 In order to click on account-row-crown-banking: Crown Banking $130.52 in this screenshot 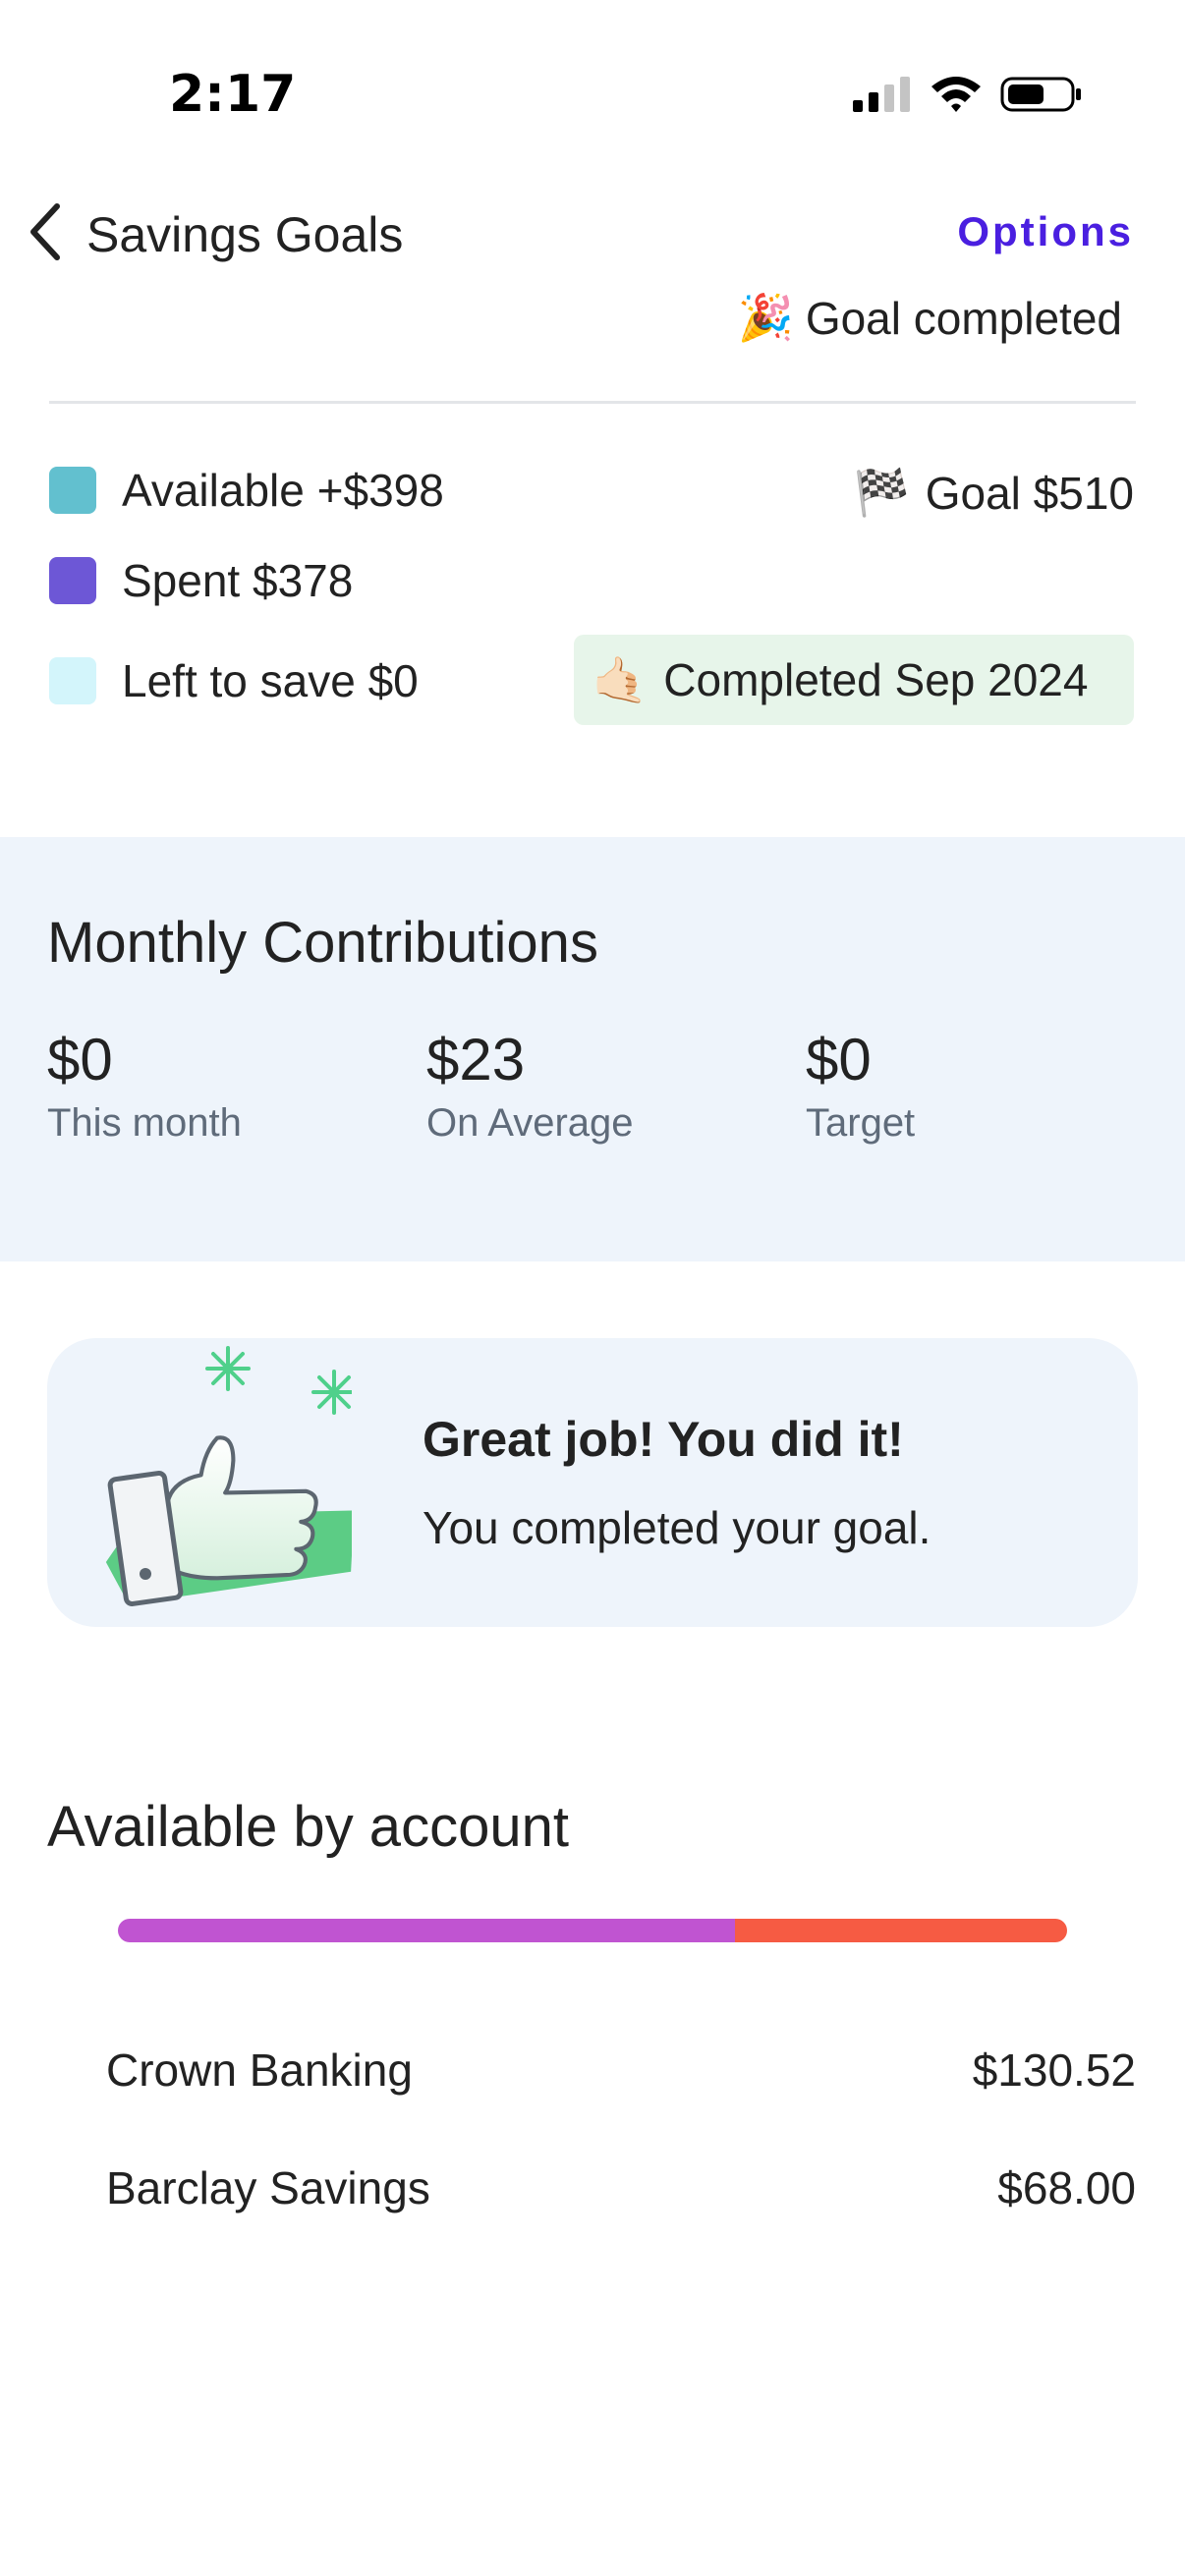, I will do `click(621, 2070)`.